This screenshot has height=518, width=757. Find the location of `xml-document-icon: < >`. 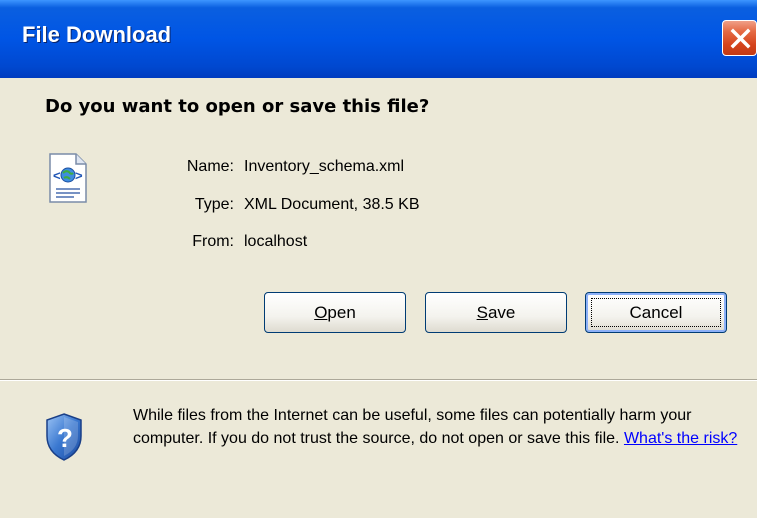

xml-document-icon: < > is located at coordinates (68, 178).